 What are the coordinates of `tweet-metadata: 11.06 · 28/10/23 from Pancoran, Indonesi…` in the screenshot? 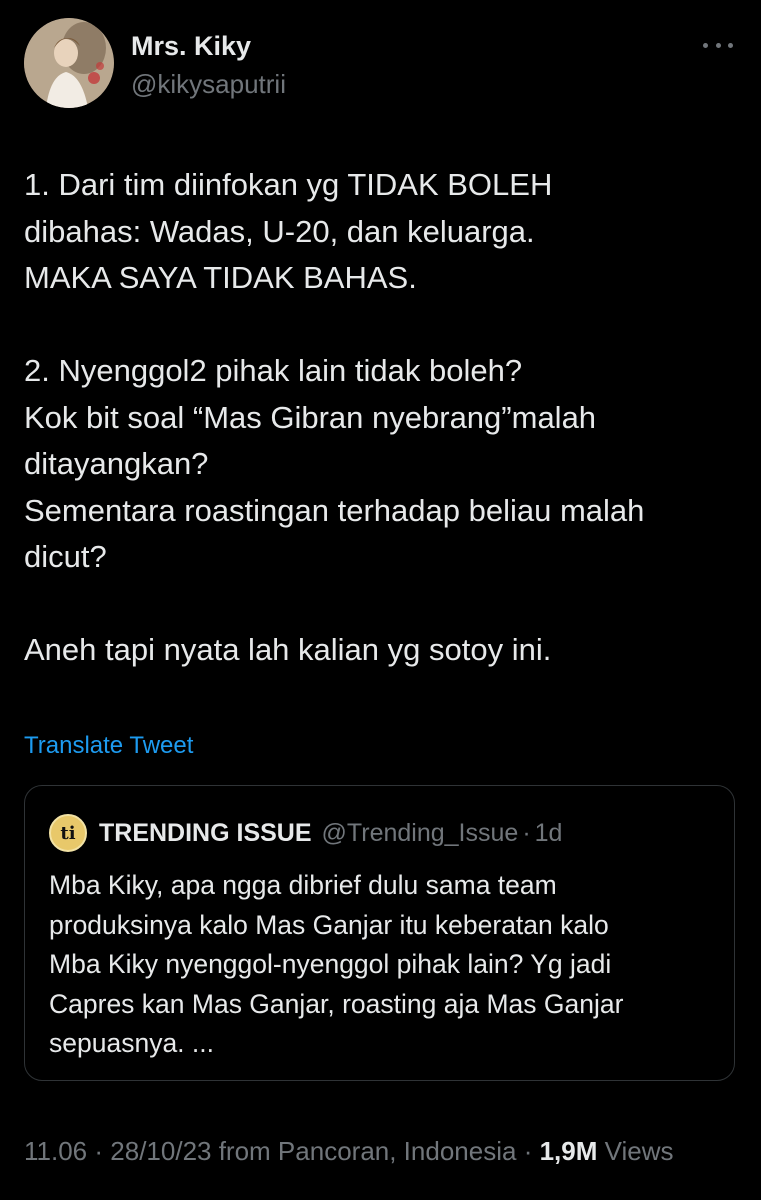 It's located at (380, 1151).